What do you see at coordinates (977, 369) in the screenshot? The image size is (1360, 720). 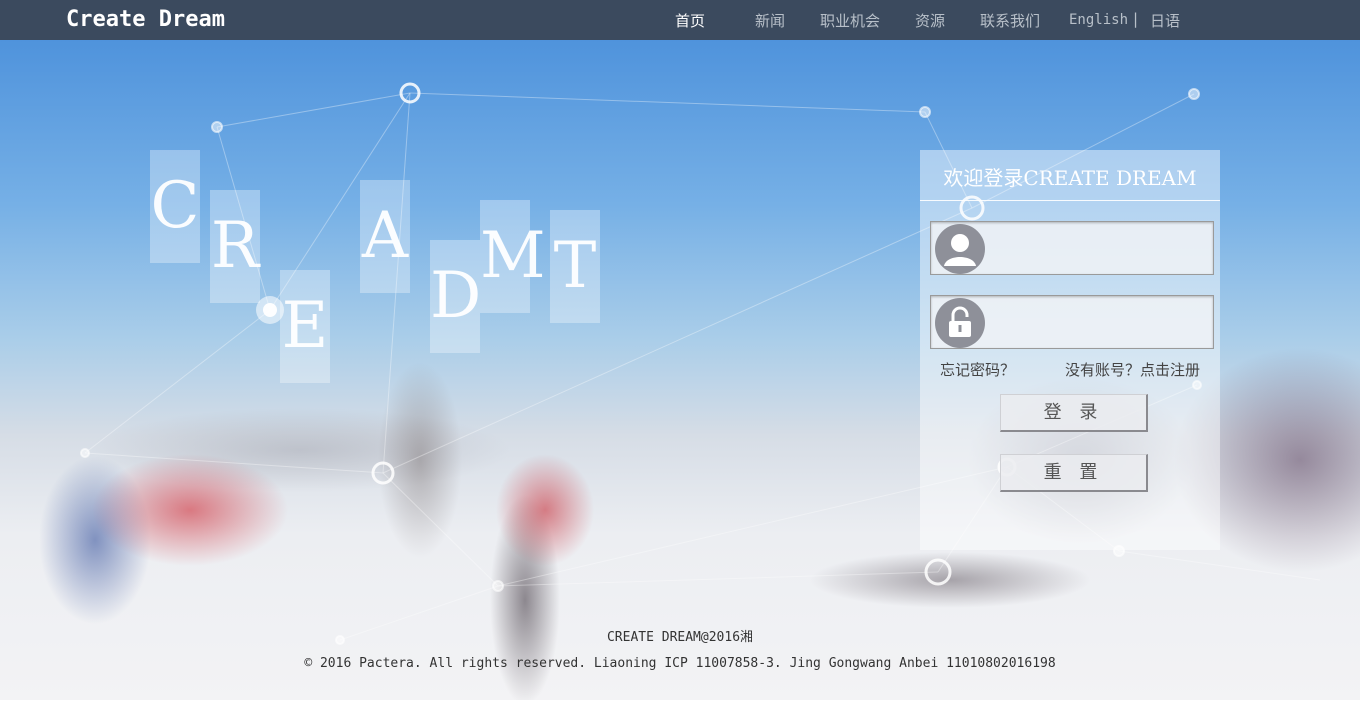 I see `forgot-password-link: 忘记密码？` at bounding box center [977, 369].